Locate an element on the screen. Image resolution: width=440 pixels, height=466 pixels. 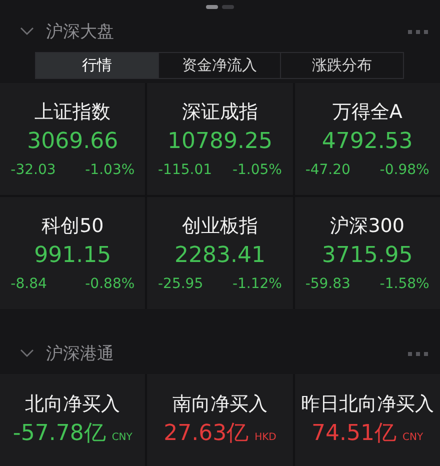
change-value: -47.20 is located at coordinates (327, 170).